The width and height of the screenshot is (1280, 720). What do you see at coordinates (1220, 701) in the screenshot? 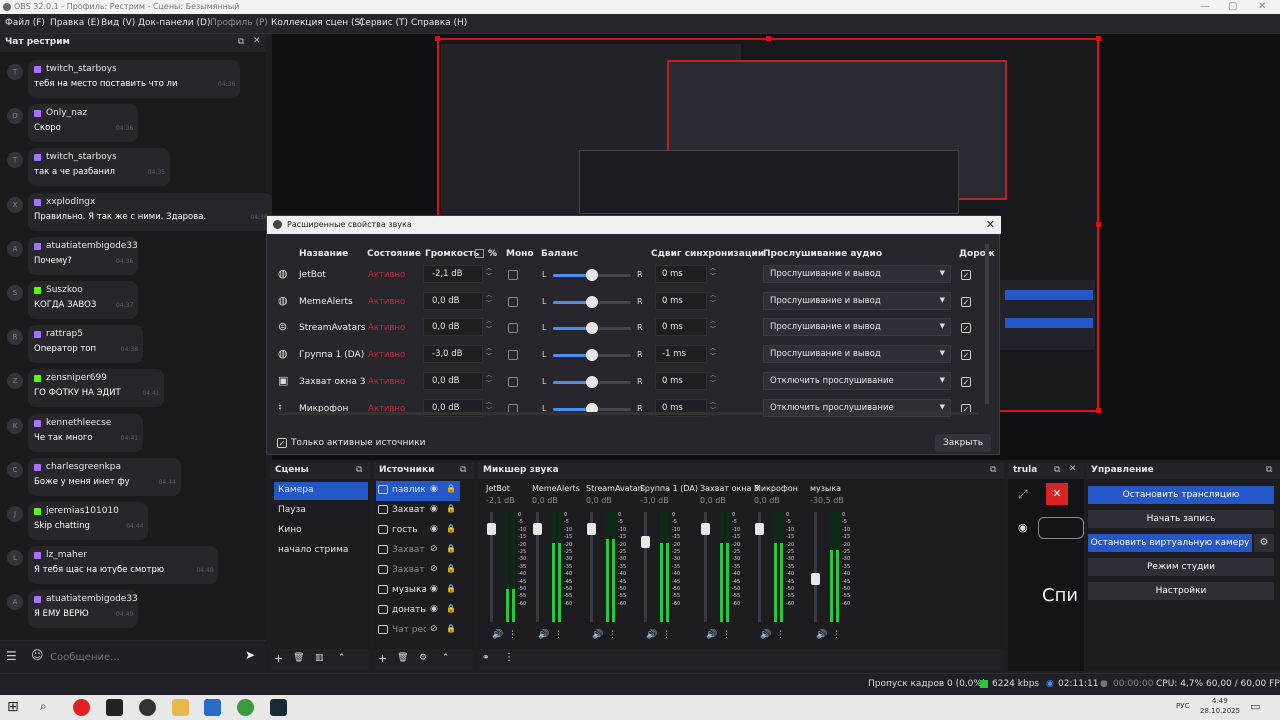
I see `clock-time: 4:49` at bounding box center [1220, 701].